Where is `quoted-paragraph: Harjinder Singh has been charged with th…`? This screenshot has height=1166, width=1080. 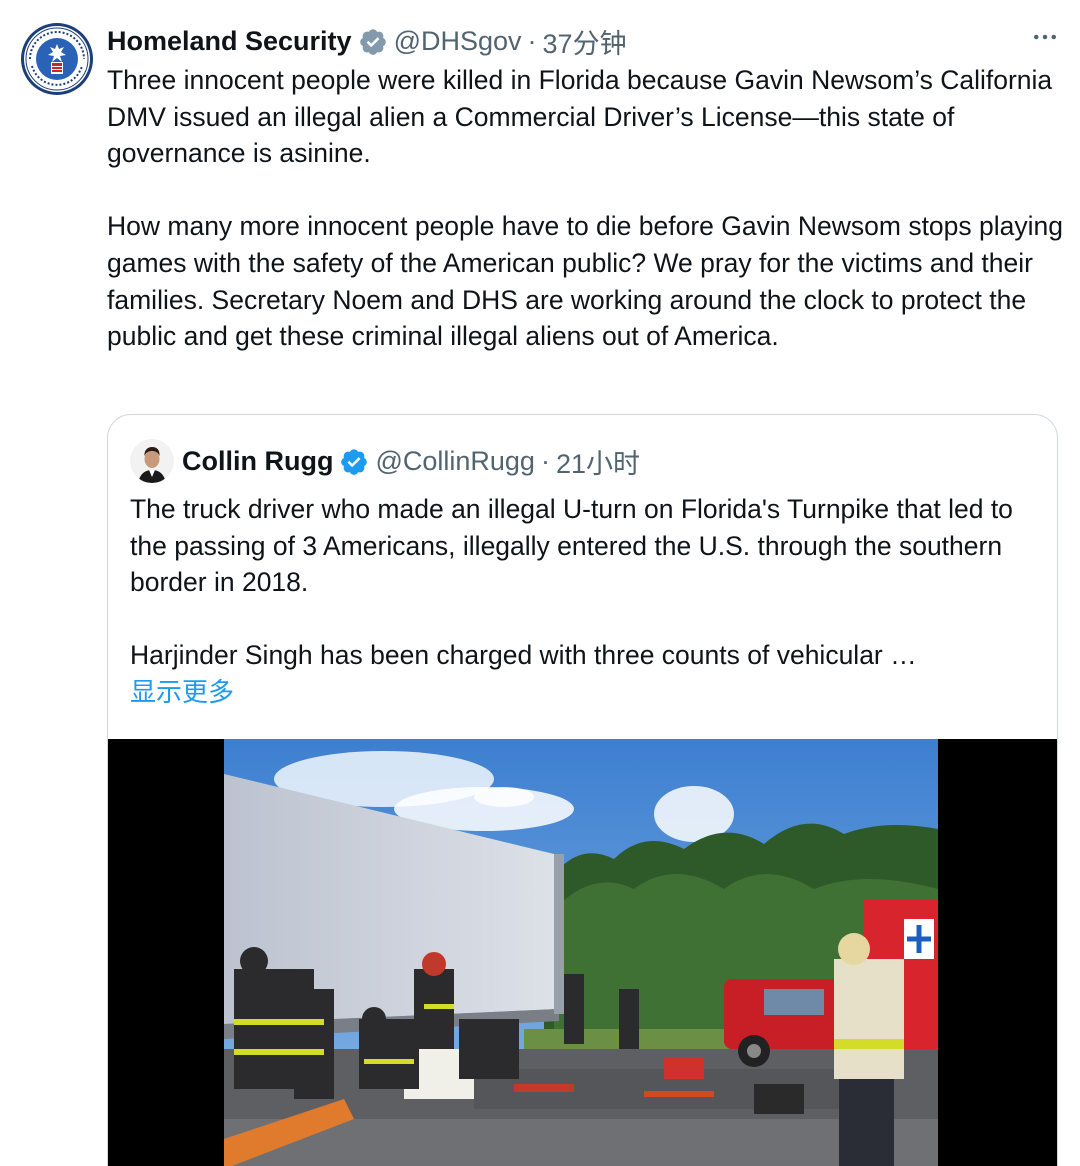
quoted-paragraph: Harjinder Singh has been charged with th… is located at coordinates (523, 655).